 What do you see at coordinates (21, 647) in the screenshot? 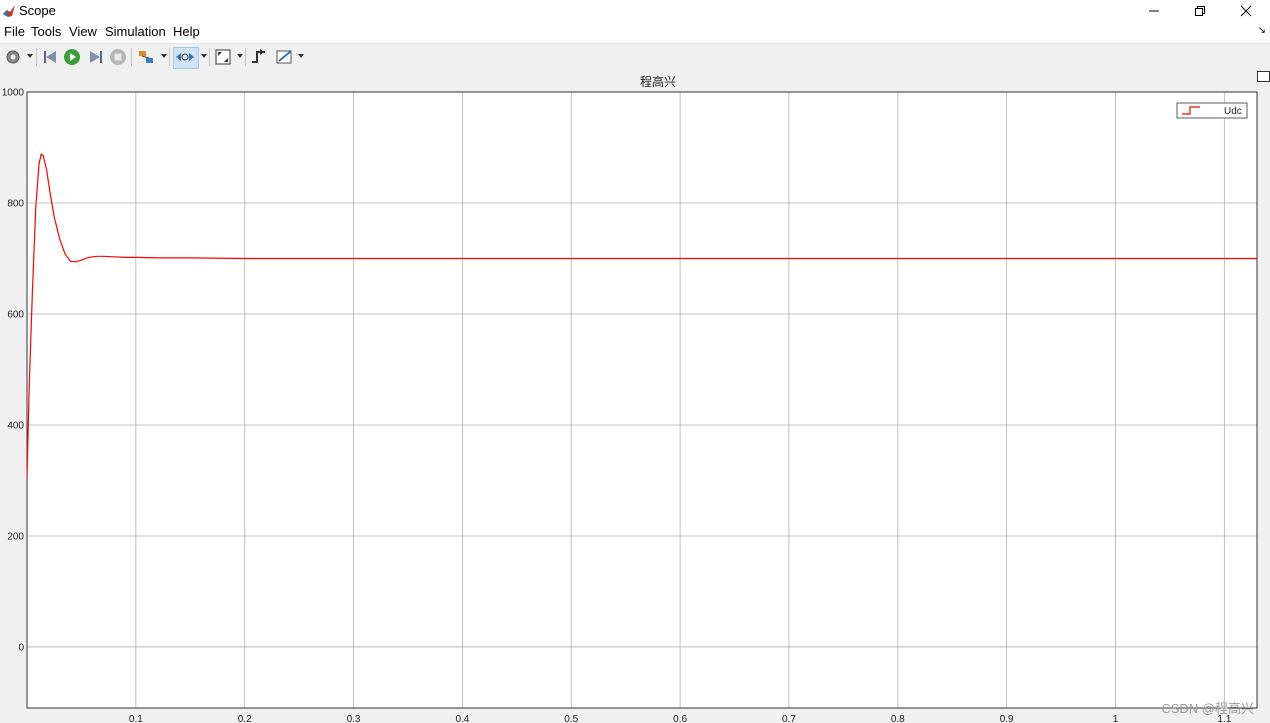
I see `y-tick-label: 0` at bounding box center [21, 647].